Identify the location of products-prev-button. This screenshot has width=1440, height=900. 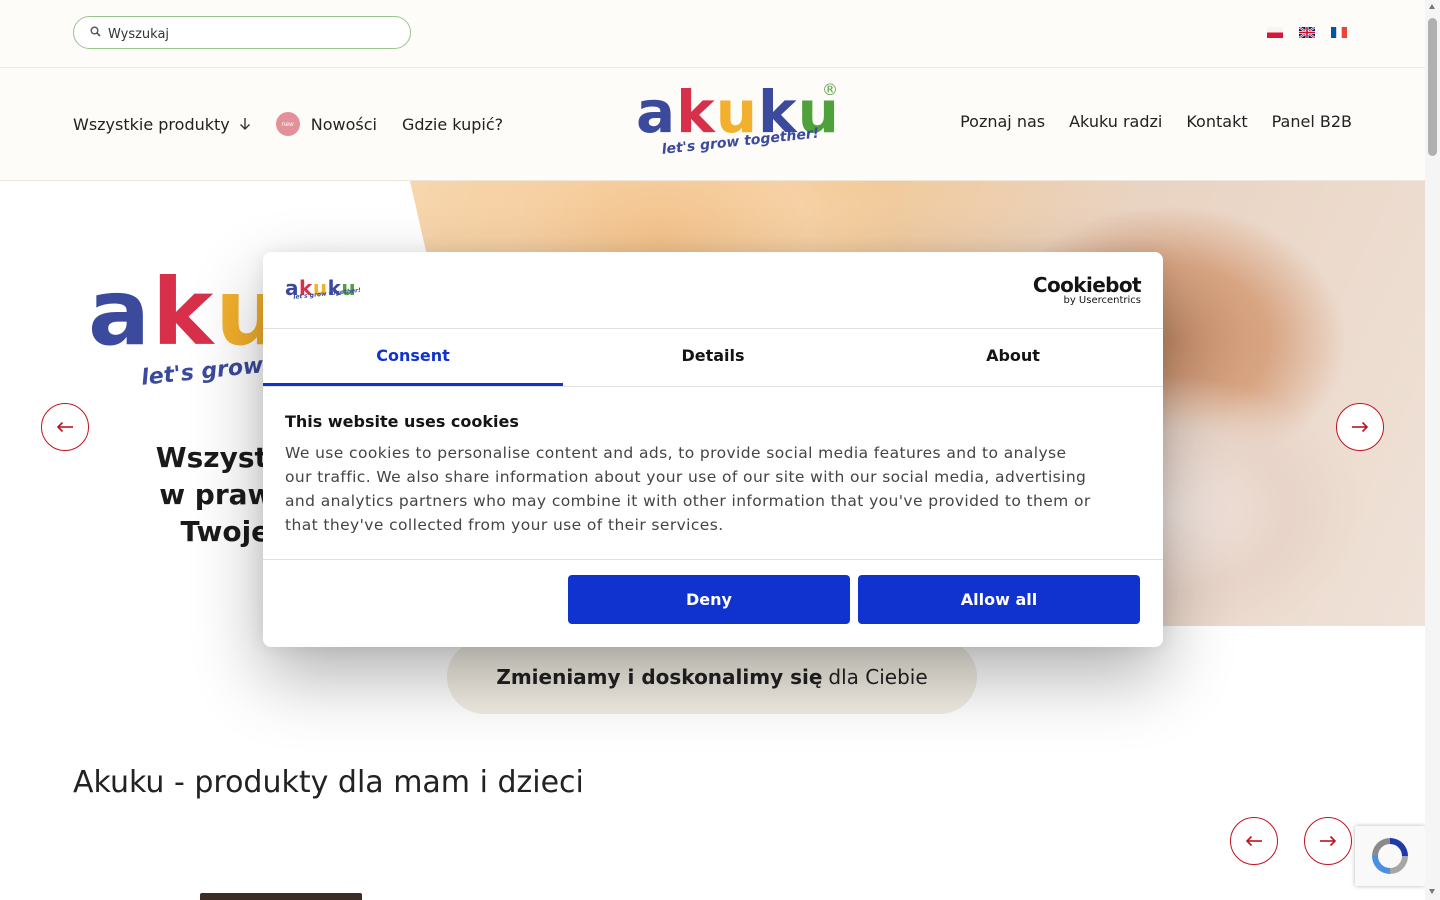
(1254, 841).